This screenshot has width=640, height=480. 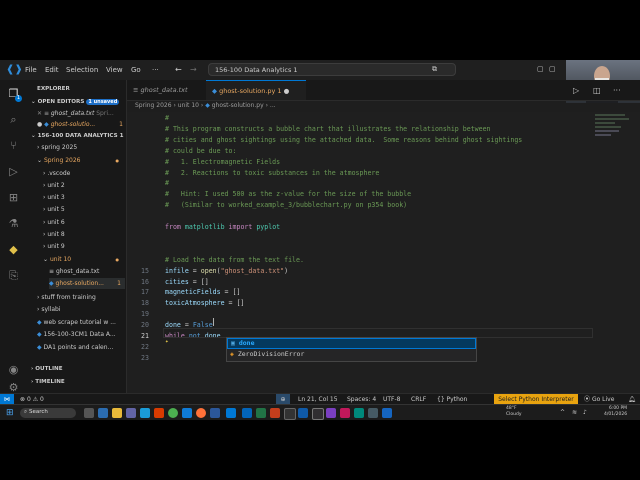 I want to click on menu-item: Selection, so click(x=82, y=70).